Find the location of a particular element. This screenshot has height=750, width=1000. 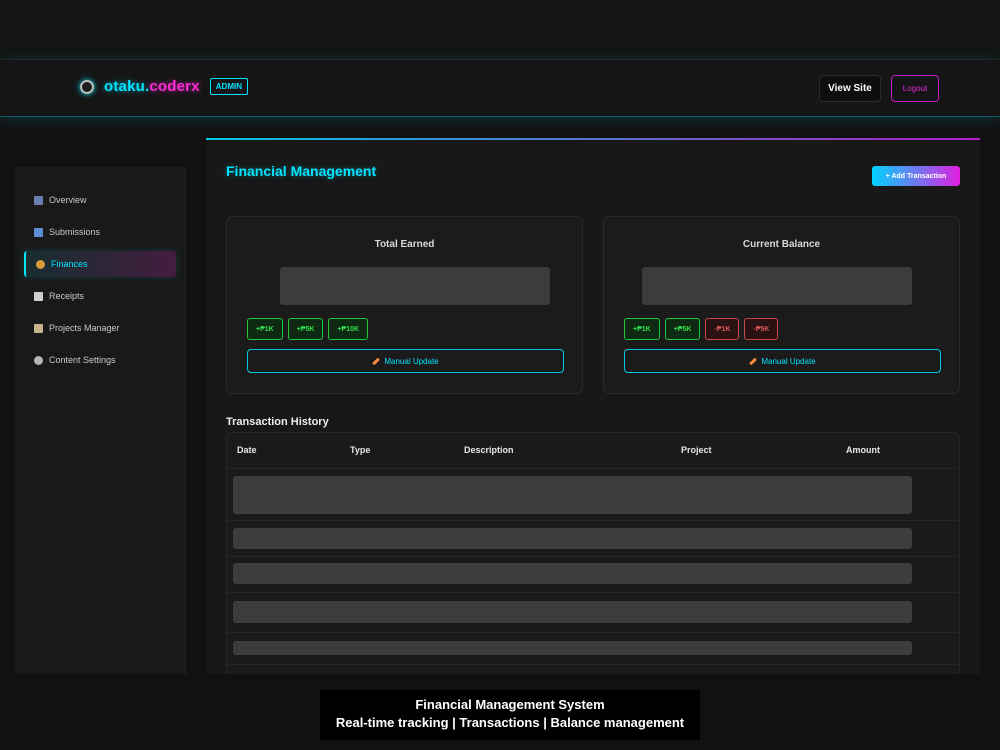

quick-adjust-buttons: +₱1K +₱5K +₱10K is located at coordinates (308, 329).